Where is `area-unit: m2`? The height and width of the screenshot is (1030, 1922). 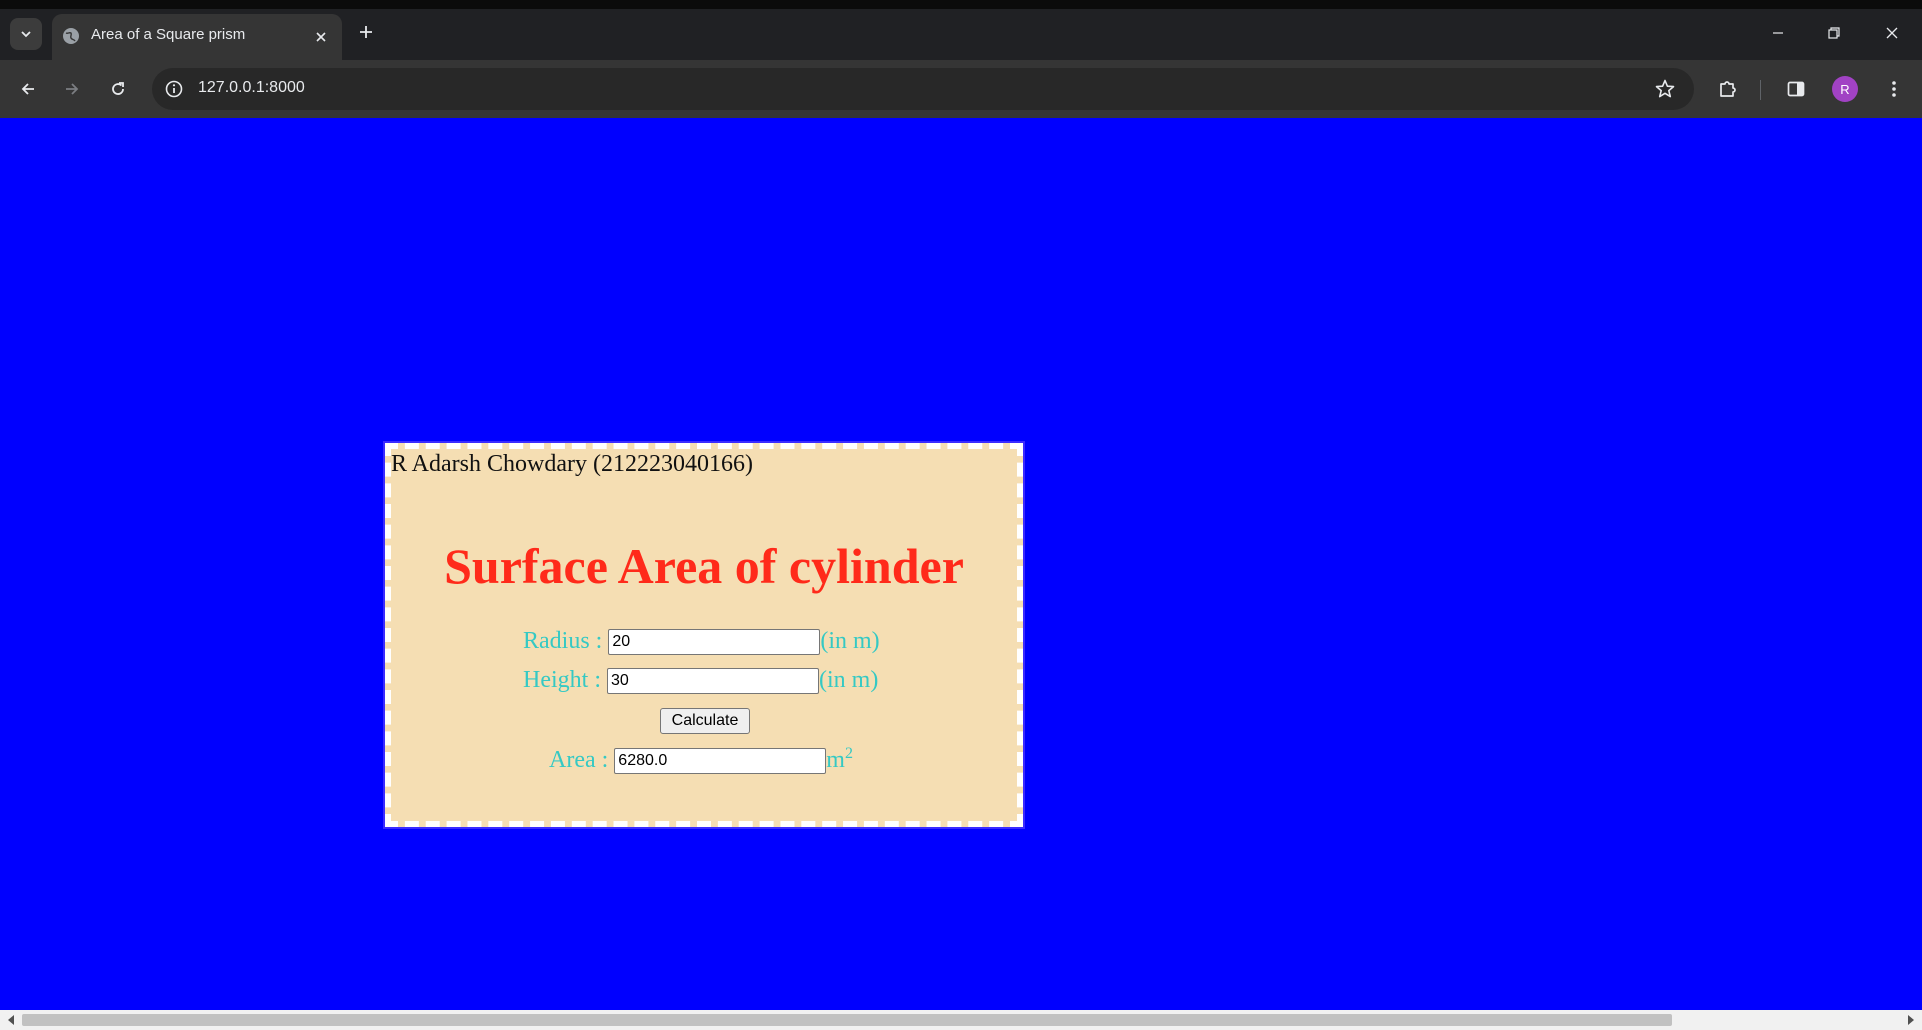
area-unit: m2 is located at coordinates (839, 759).